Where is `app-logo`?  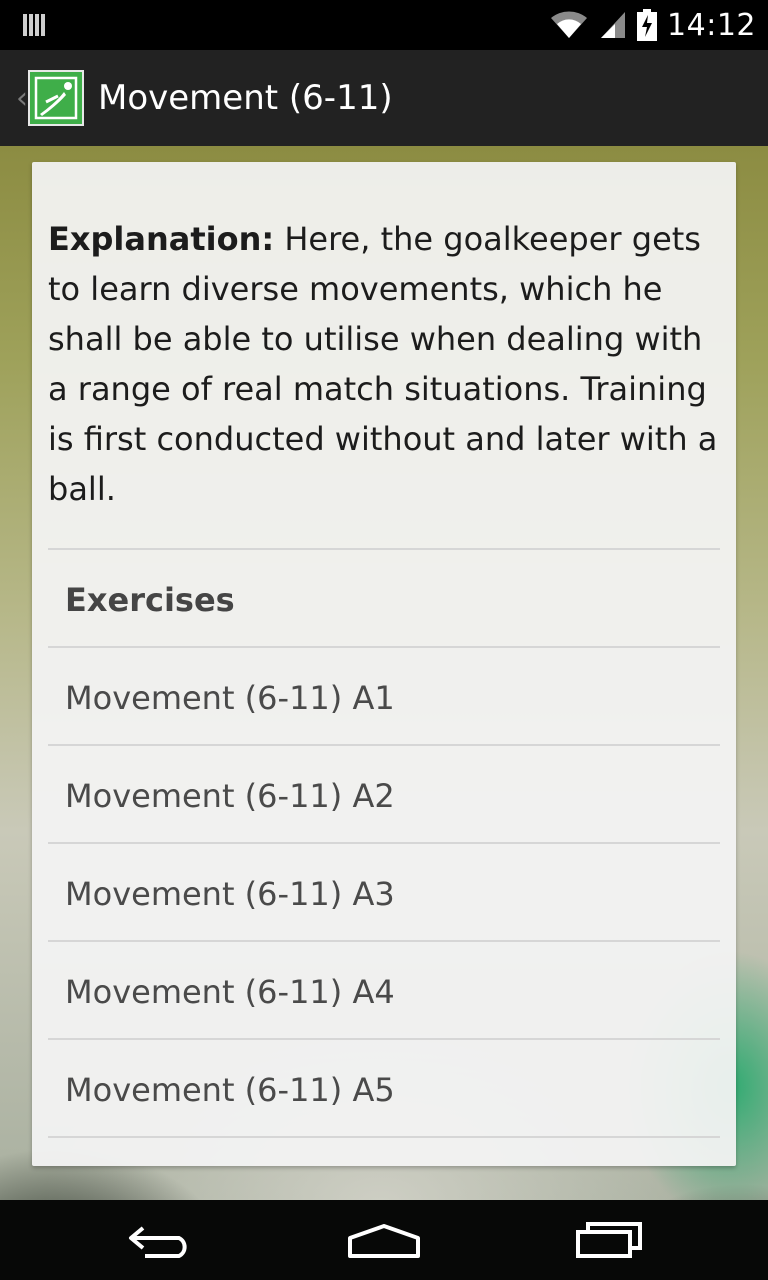
app-logo is located at coordinates (56, 98).